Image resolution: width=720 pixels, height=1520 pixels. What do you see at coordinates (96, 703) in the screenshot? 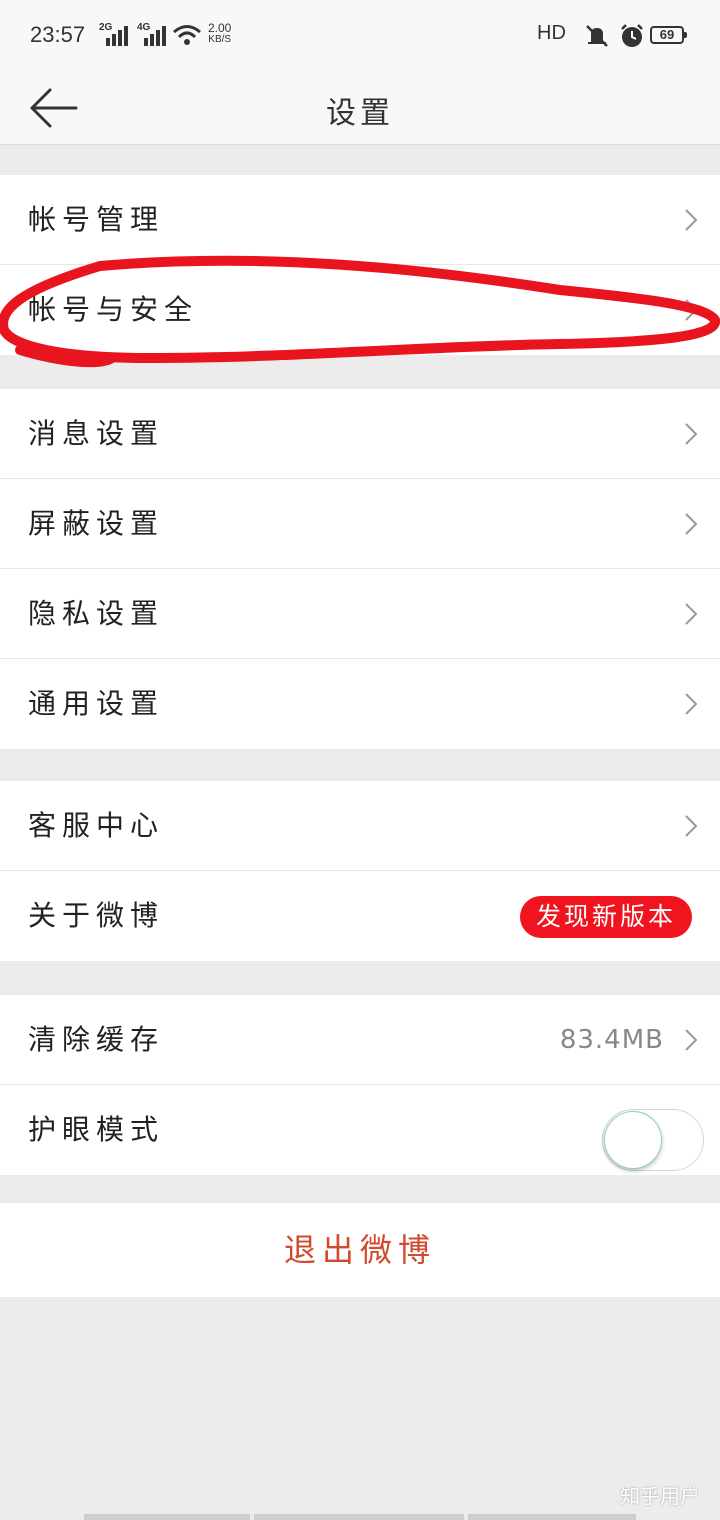
I see `row-label: 通用设置` at bounding box center [96, 703].